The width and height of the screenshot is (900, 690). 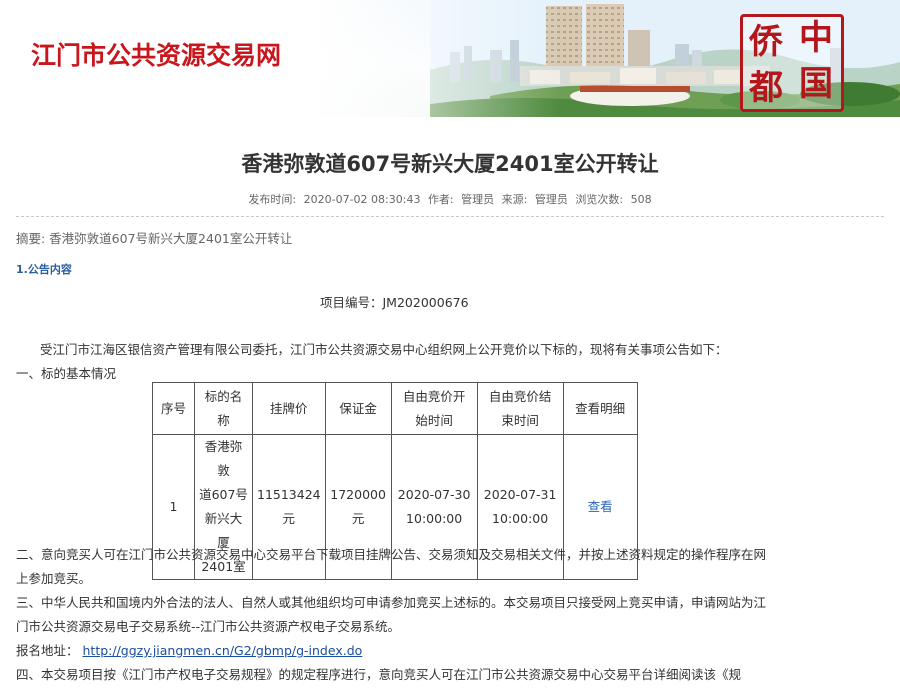 I want to click on publish-label: 发布时间:, so click(x=272, y=199).